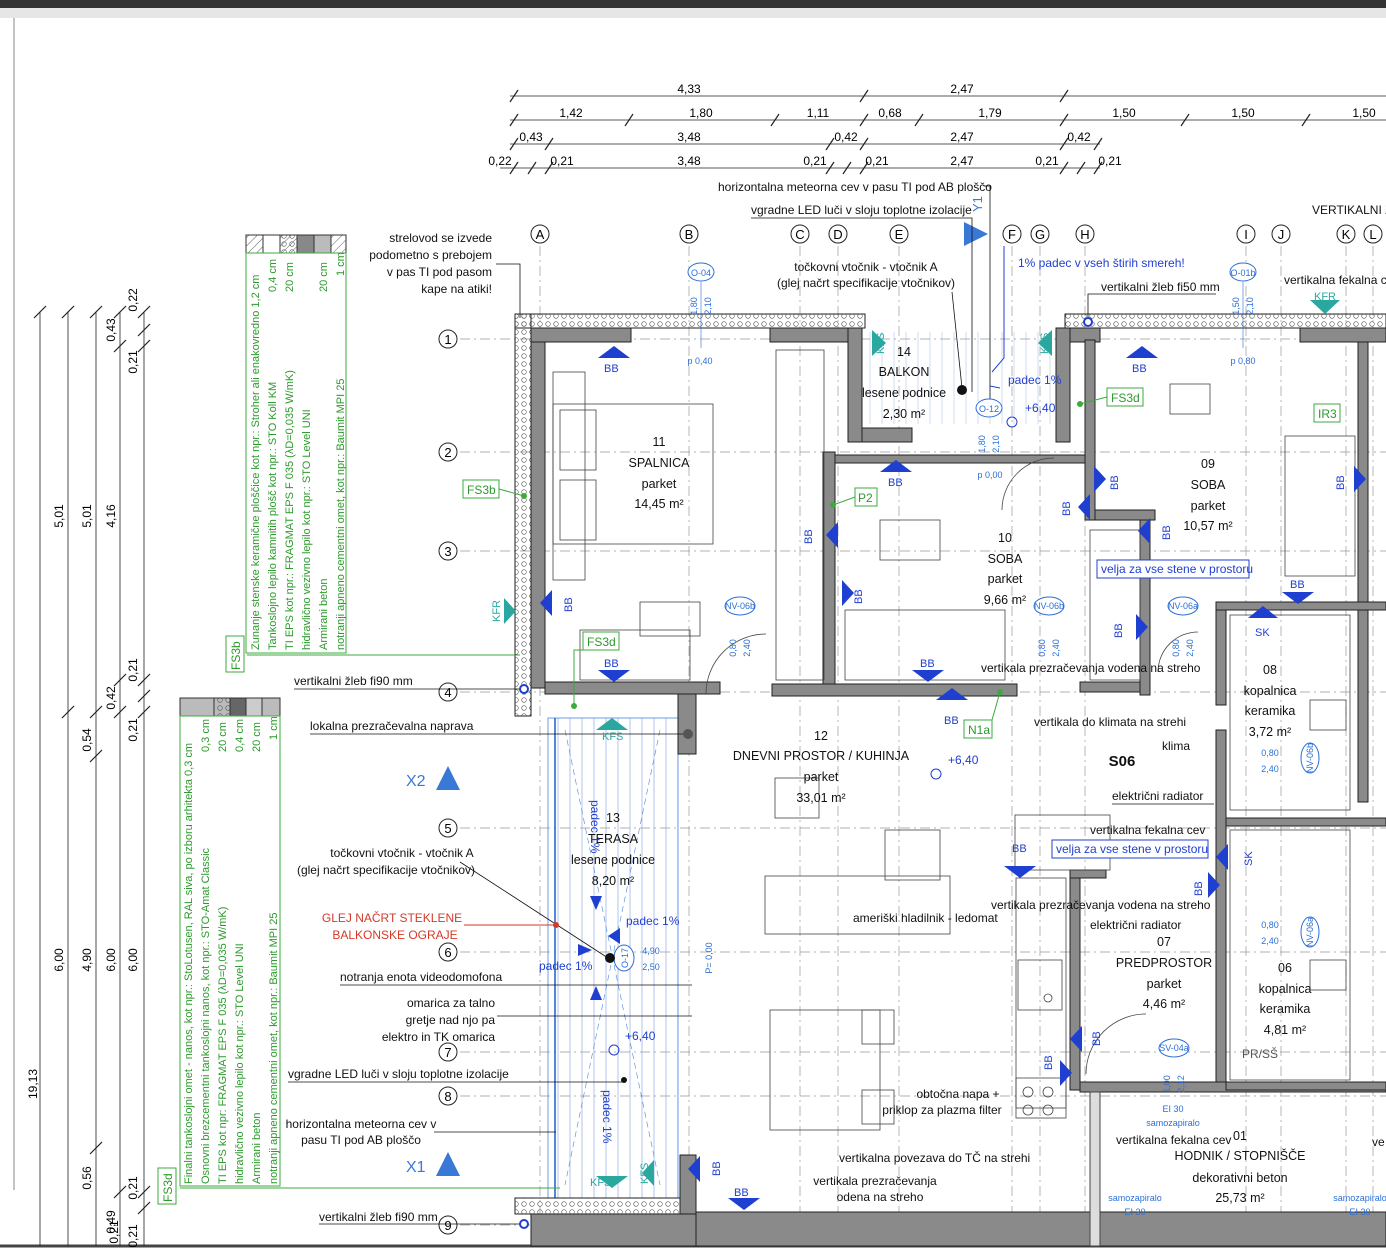 The width and height of the screenshot is (1386, 1250). I want to click on svg-text: 14, so click(904, 352).